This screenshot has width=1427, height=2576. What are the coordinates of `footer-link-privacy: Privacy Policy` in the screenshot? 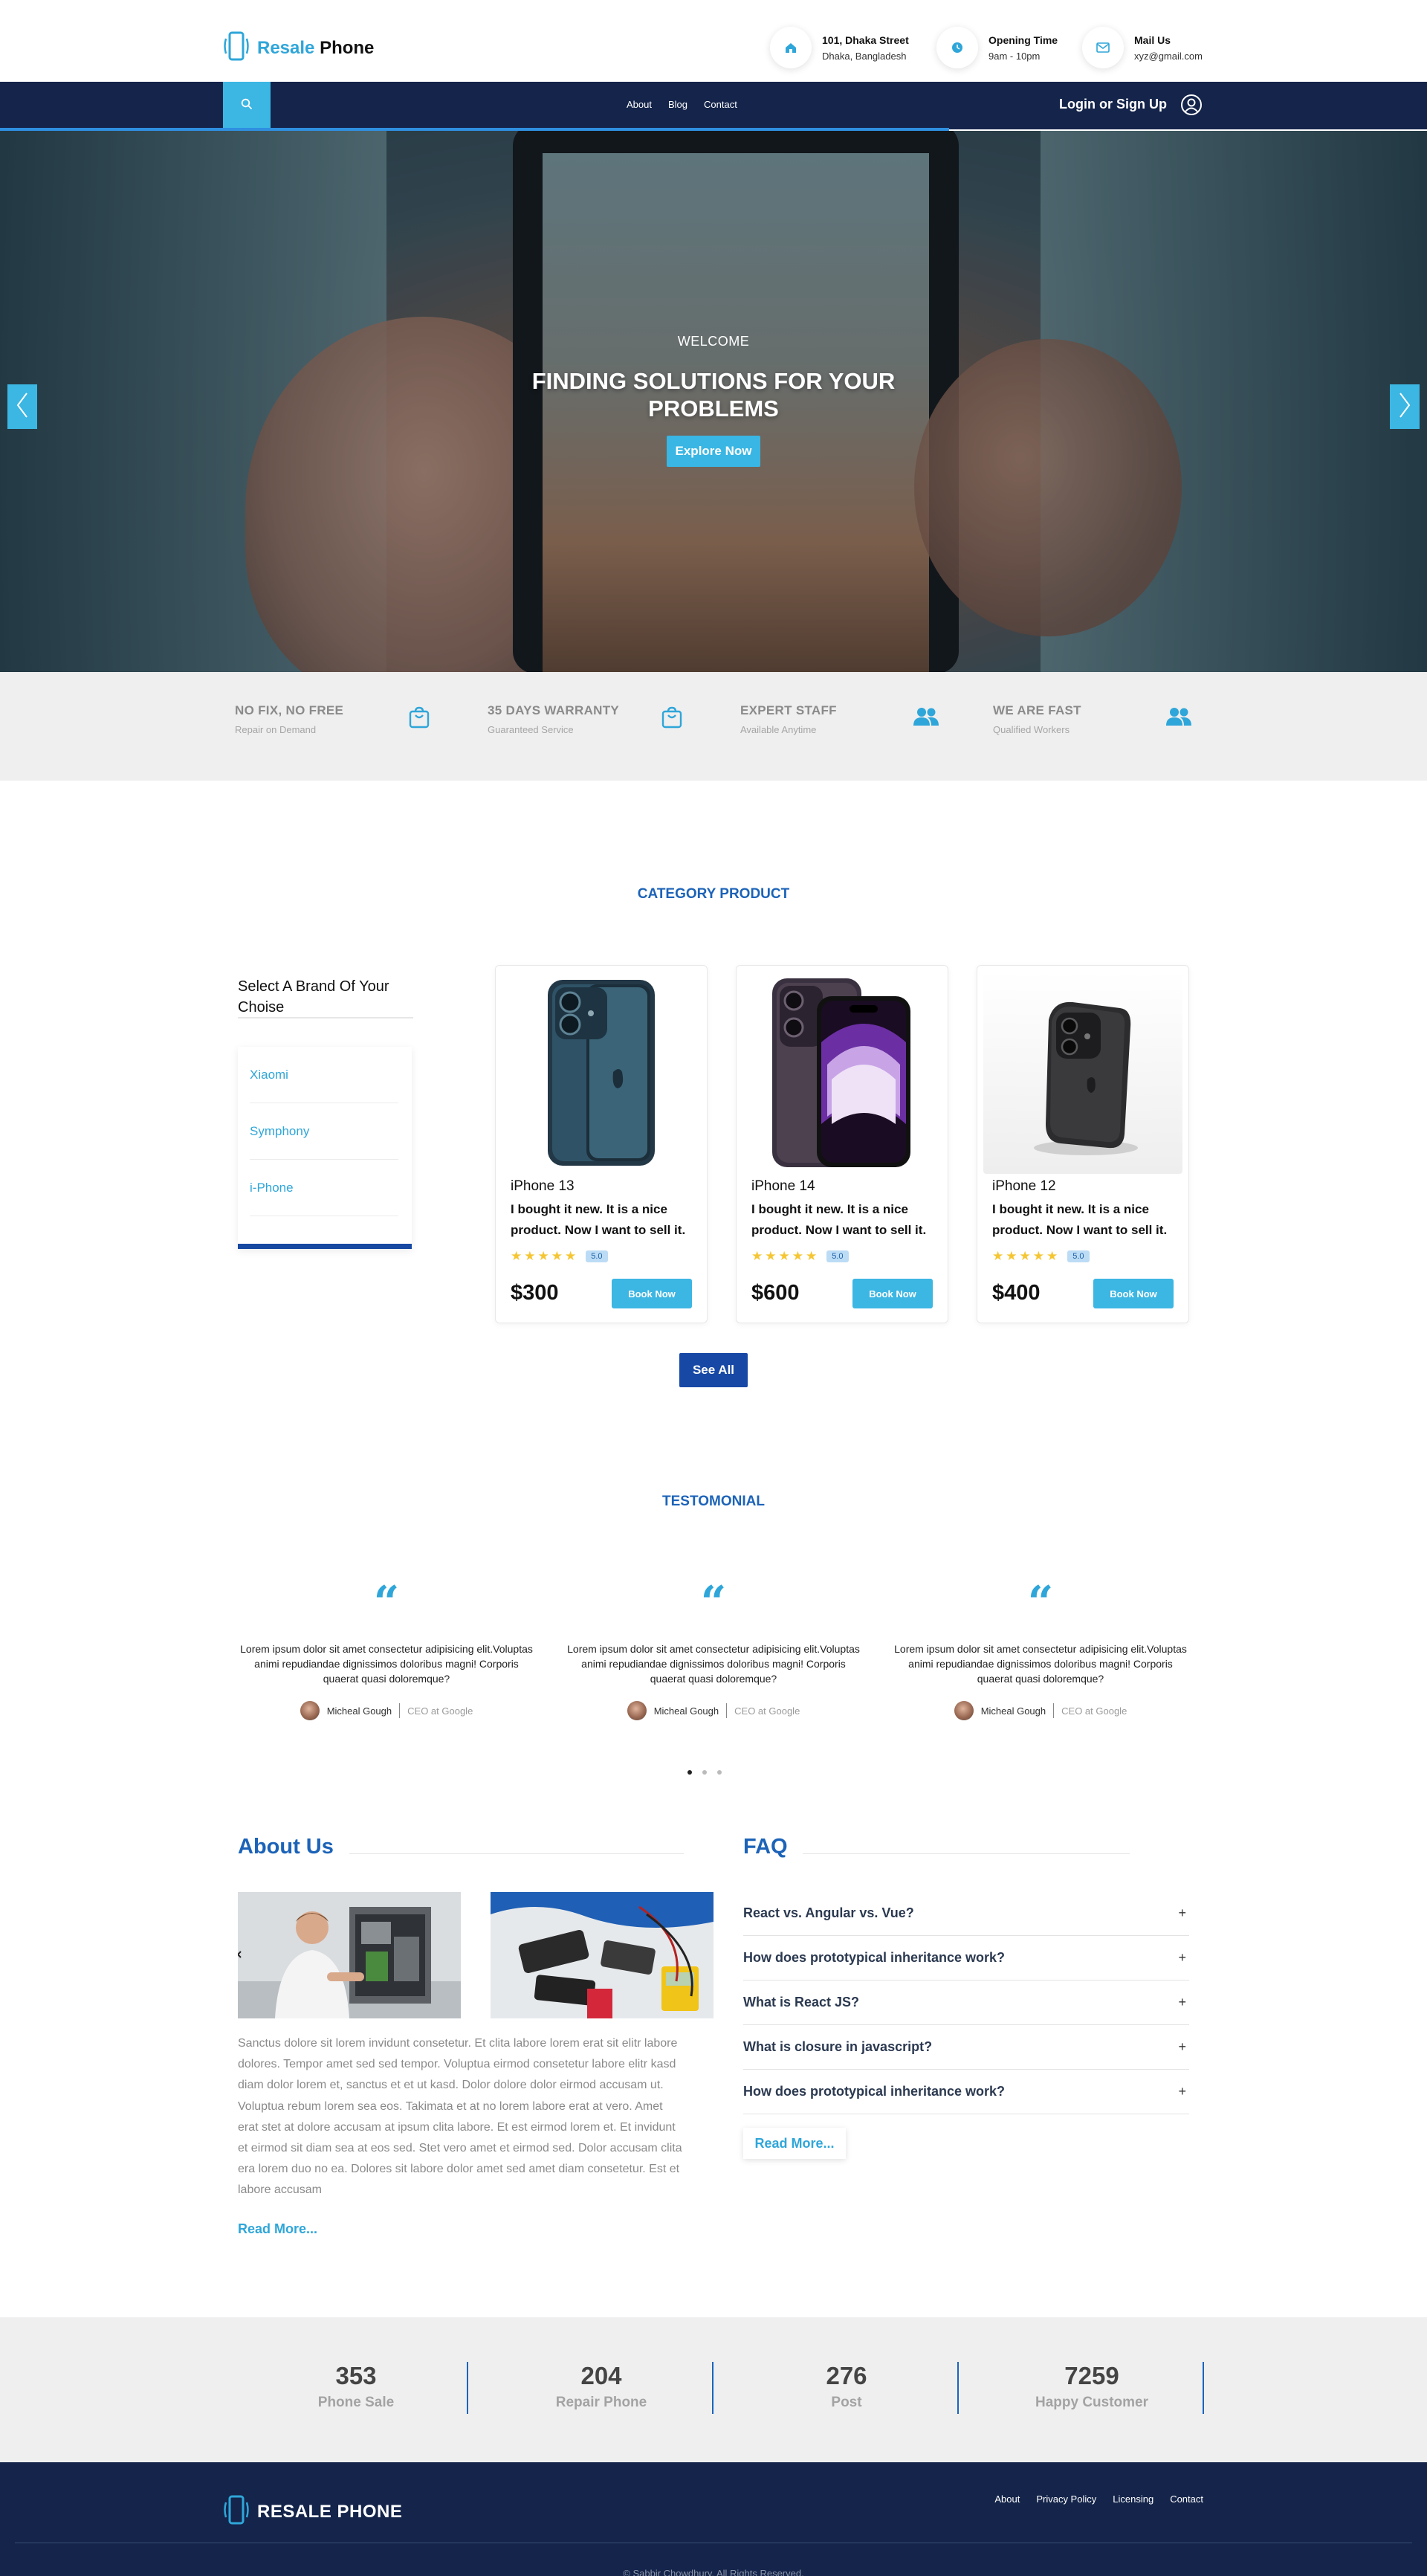 It's located at (1066, 2499).